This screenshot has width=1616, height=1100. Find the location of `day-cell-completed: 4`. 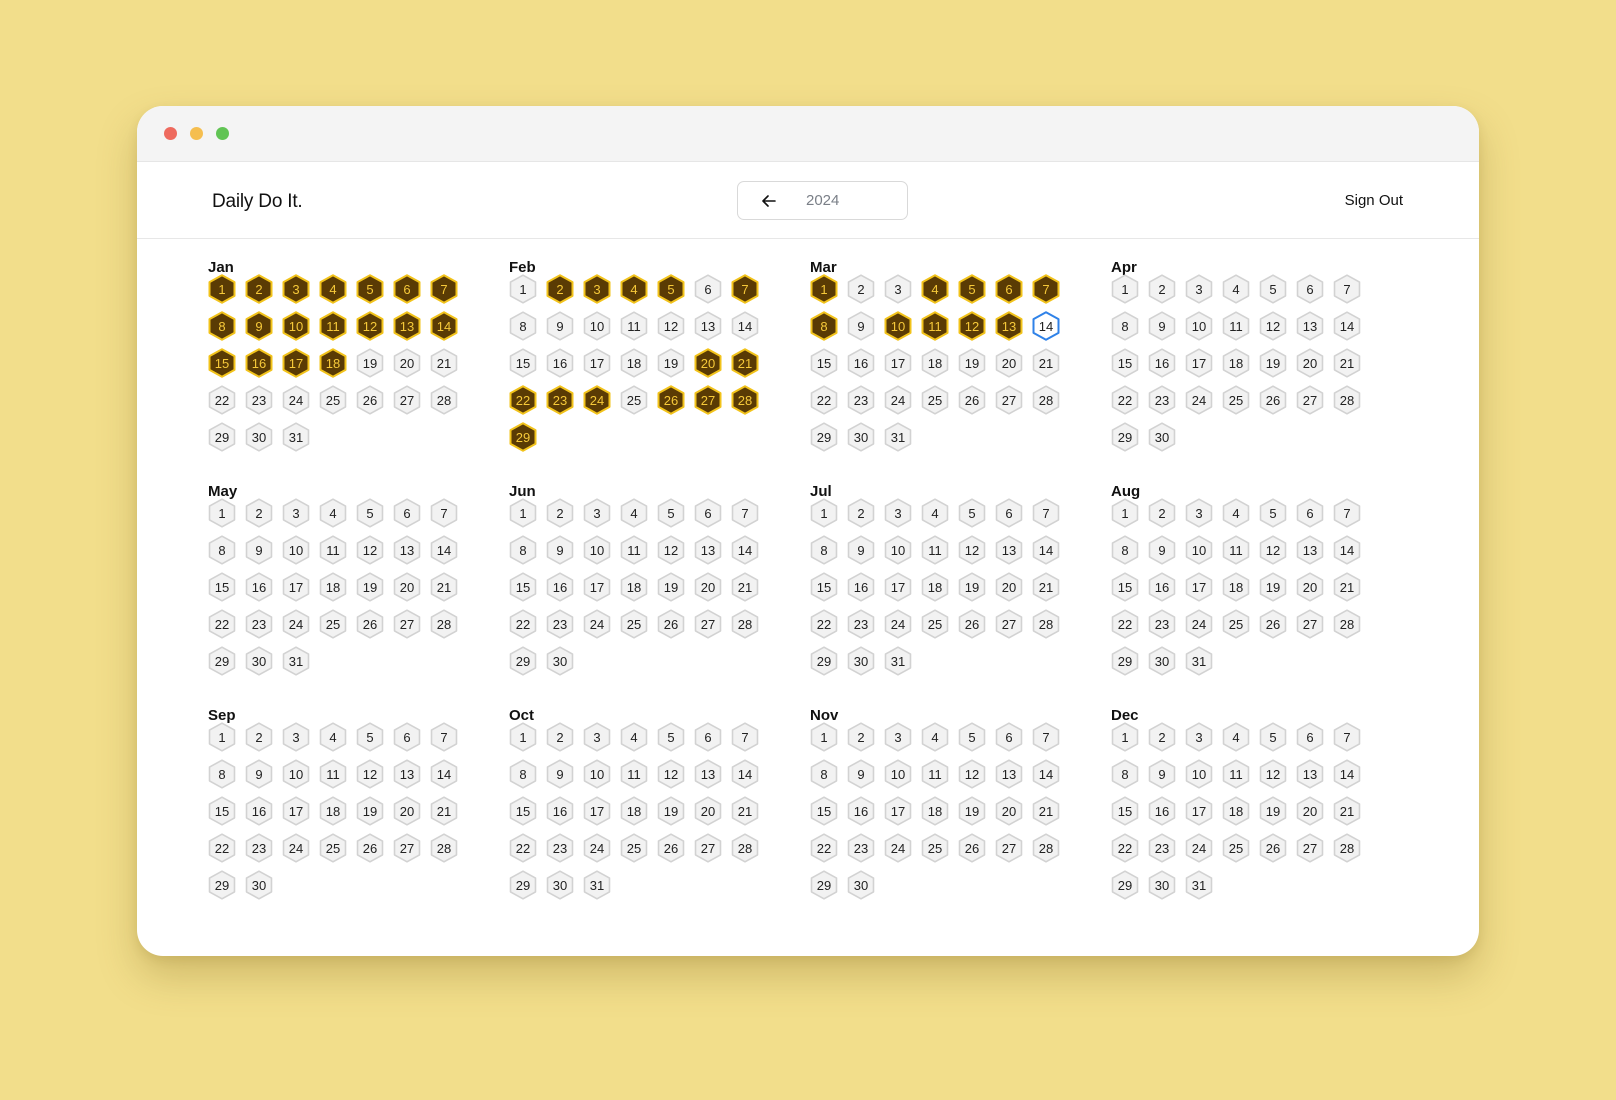

day-cell-completed: 4 is located at coordinates (935, 289).